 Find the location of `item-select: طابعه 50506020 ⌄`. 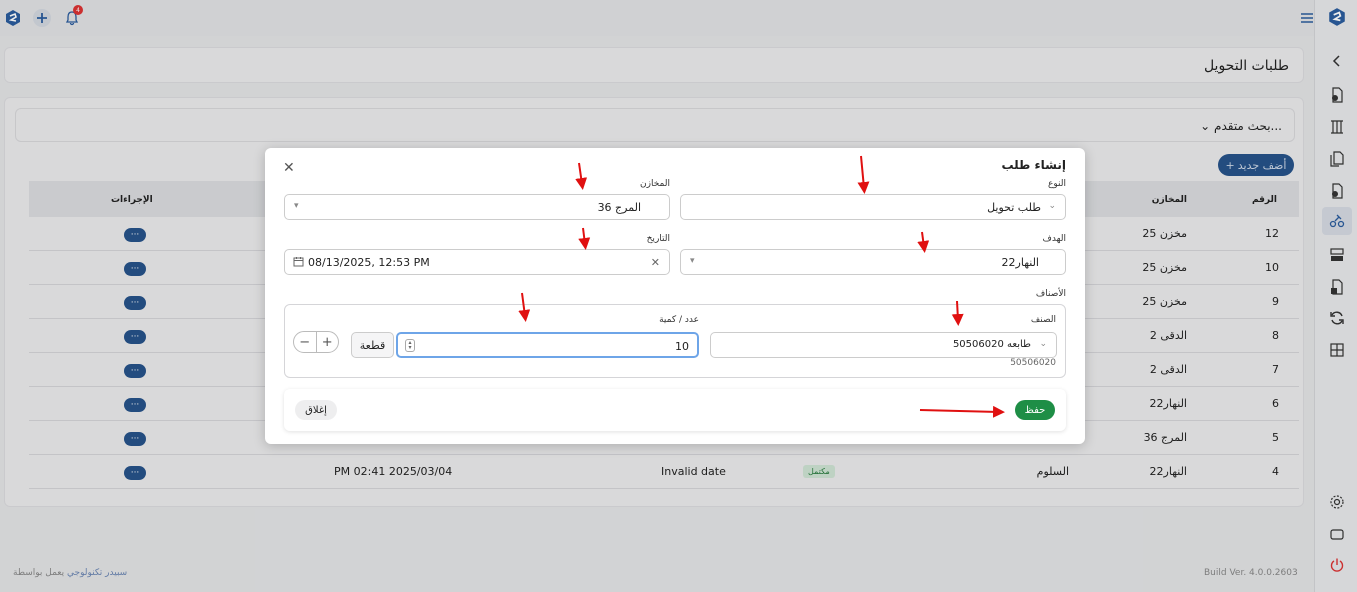

item-select: طابعه 50506020 ⌄ is located at coordinates (883, 345).